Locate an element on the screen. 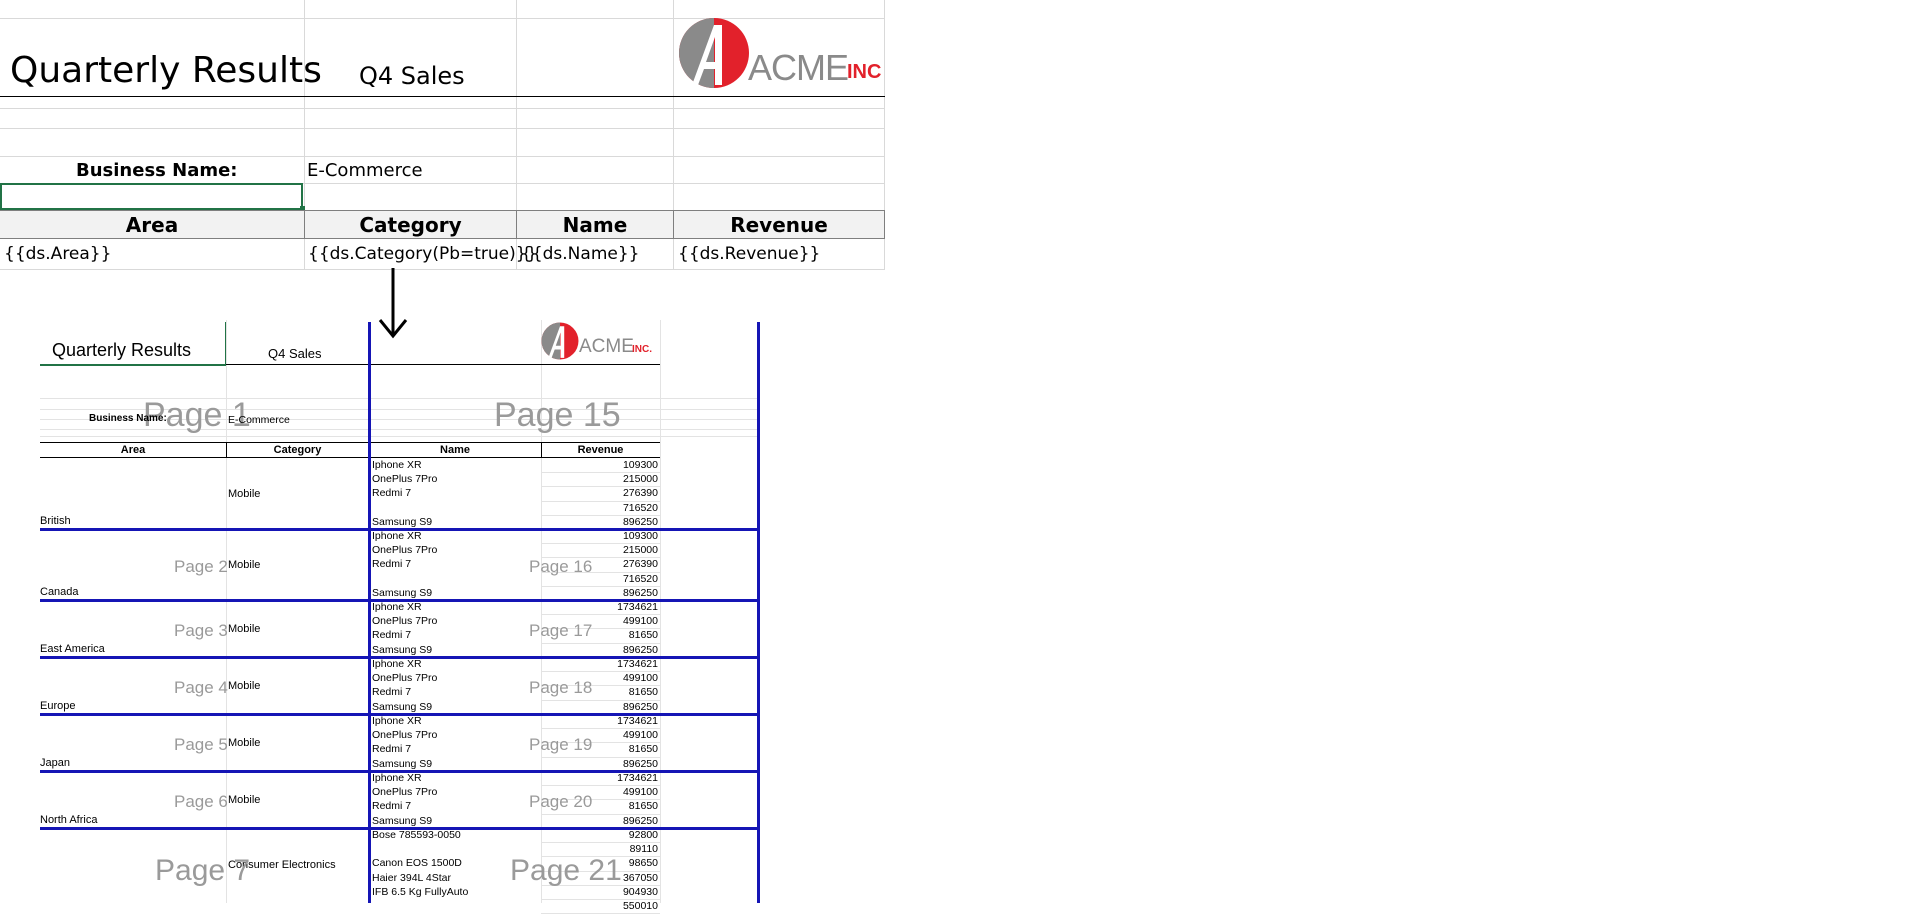 The height and width of the screenshot is (914, 1907). business-name-label: Business Name: is located at coordinates (157, 170).